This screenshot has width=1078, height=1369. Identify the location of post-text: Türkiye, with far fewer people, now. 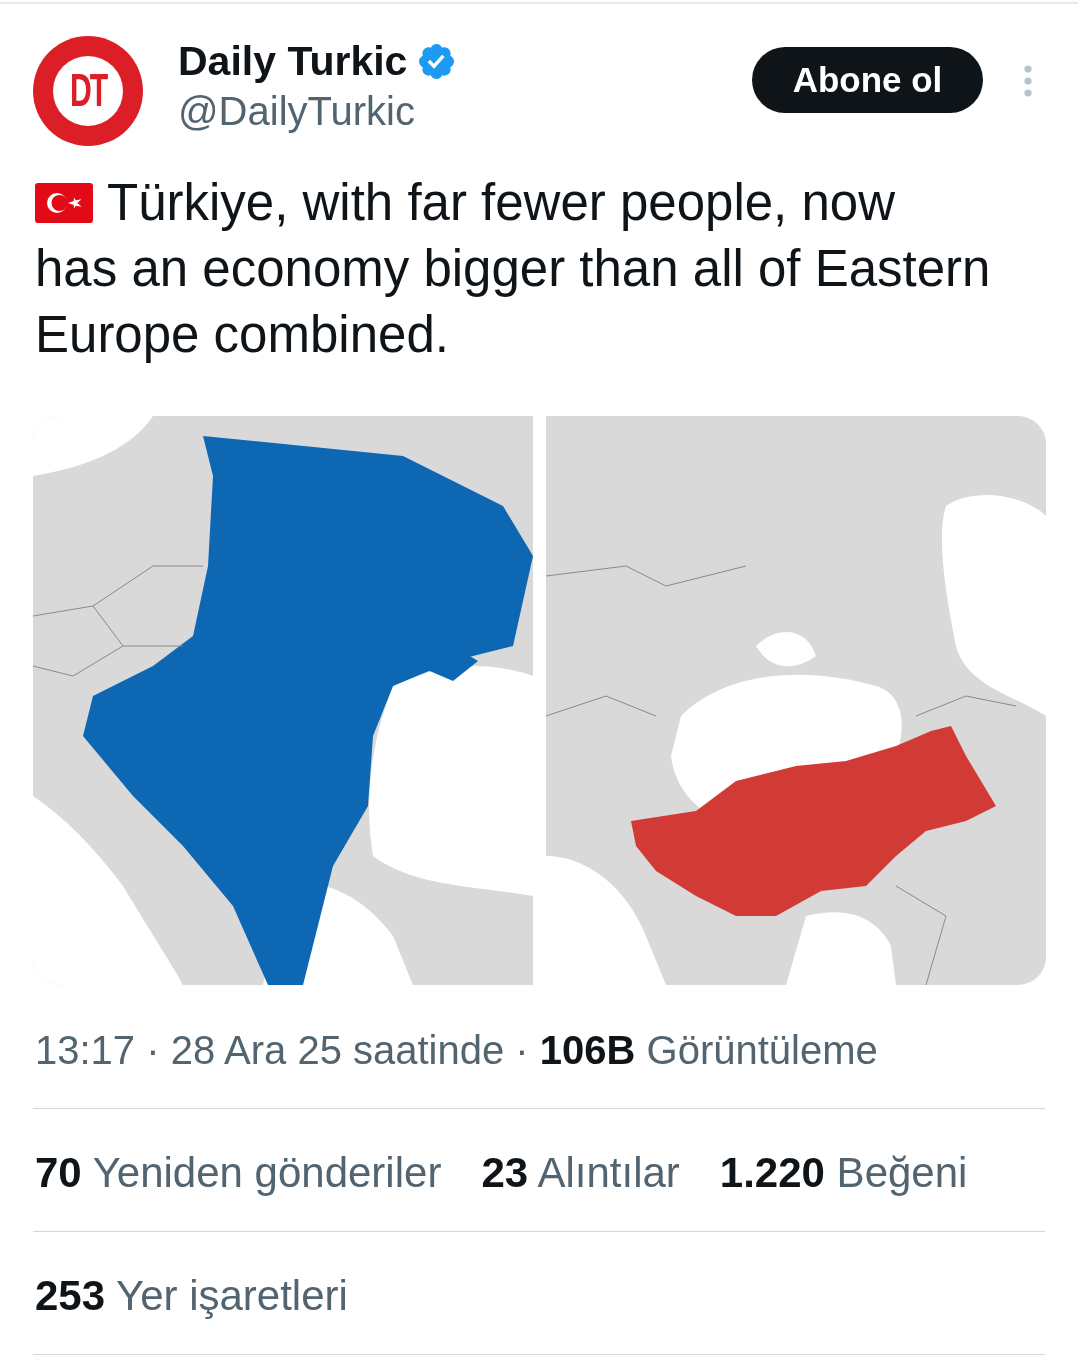
(501, 203).